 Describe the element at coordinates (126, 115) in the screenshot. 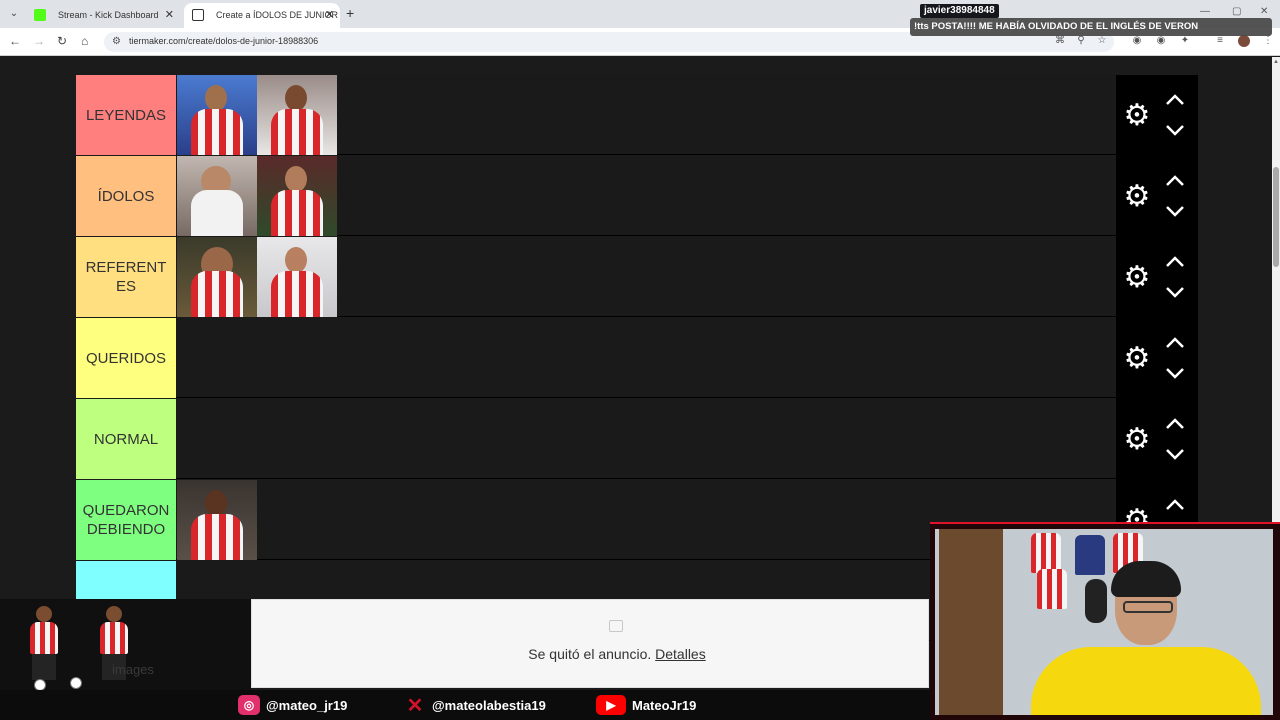

I see `tier-label: LEYENDAS` at that location.